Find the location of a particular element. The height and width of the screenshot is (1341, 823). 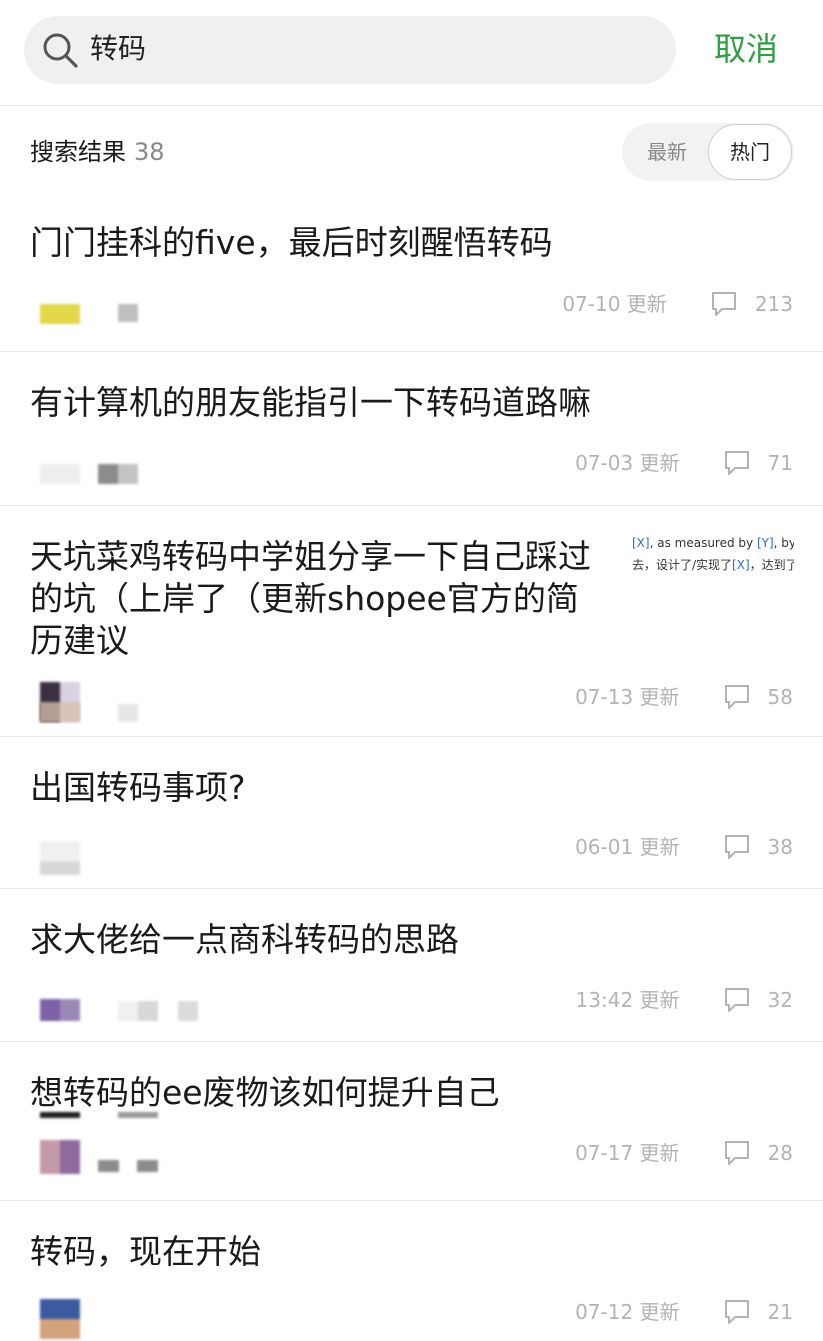

post-date: 06-01 更新 is located at coordinates (627, 847).